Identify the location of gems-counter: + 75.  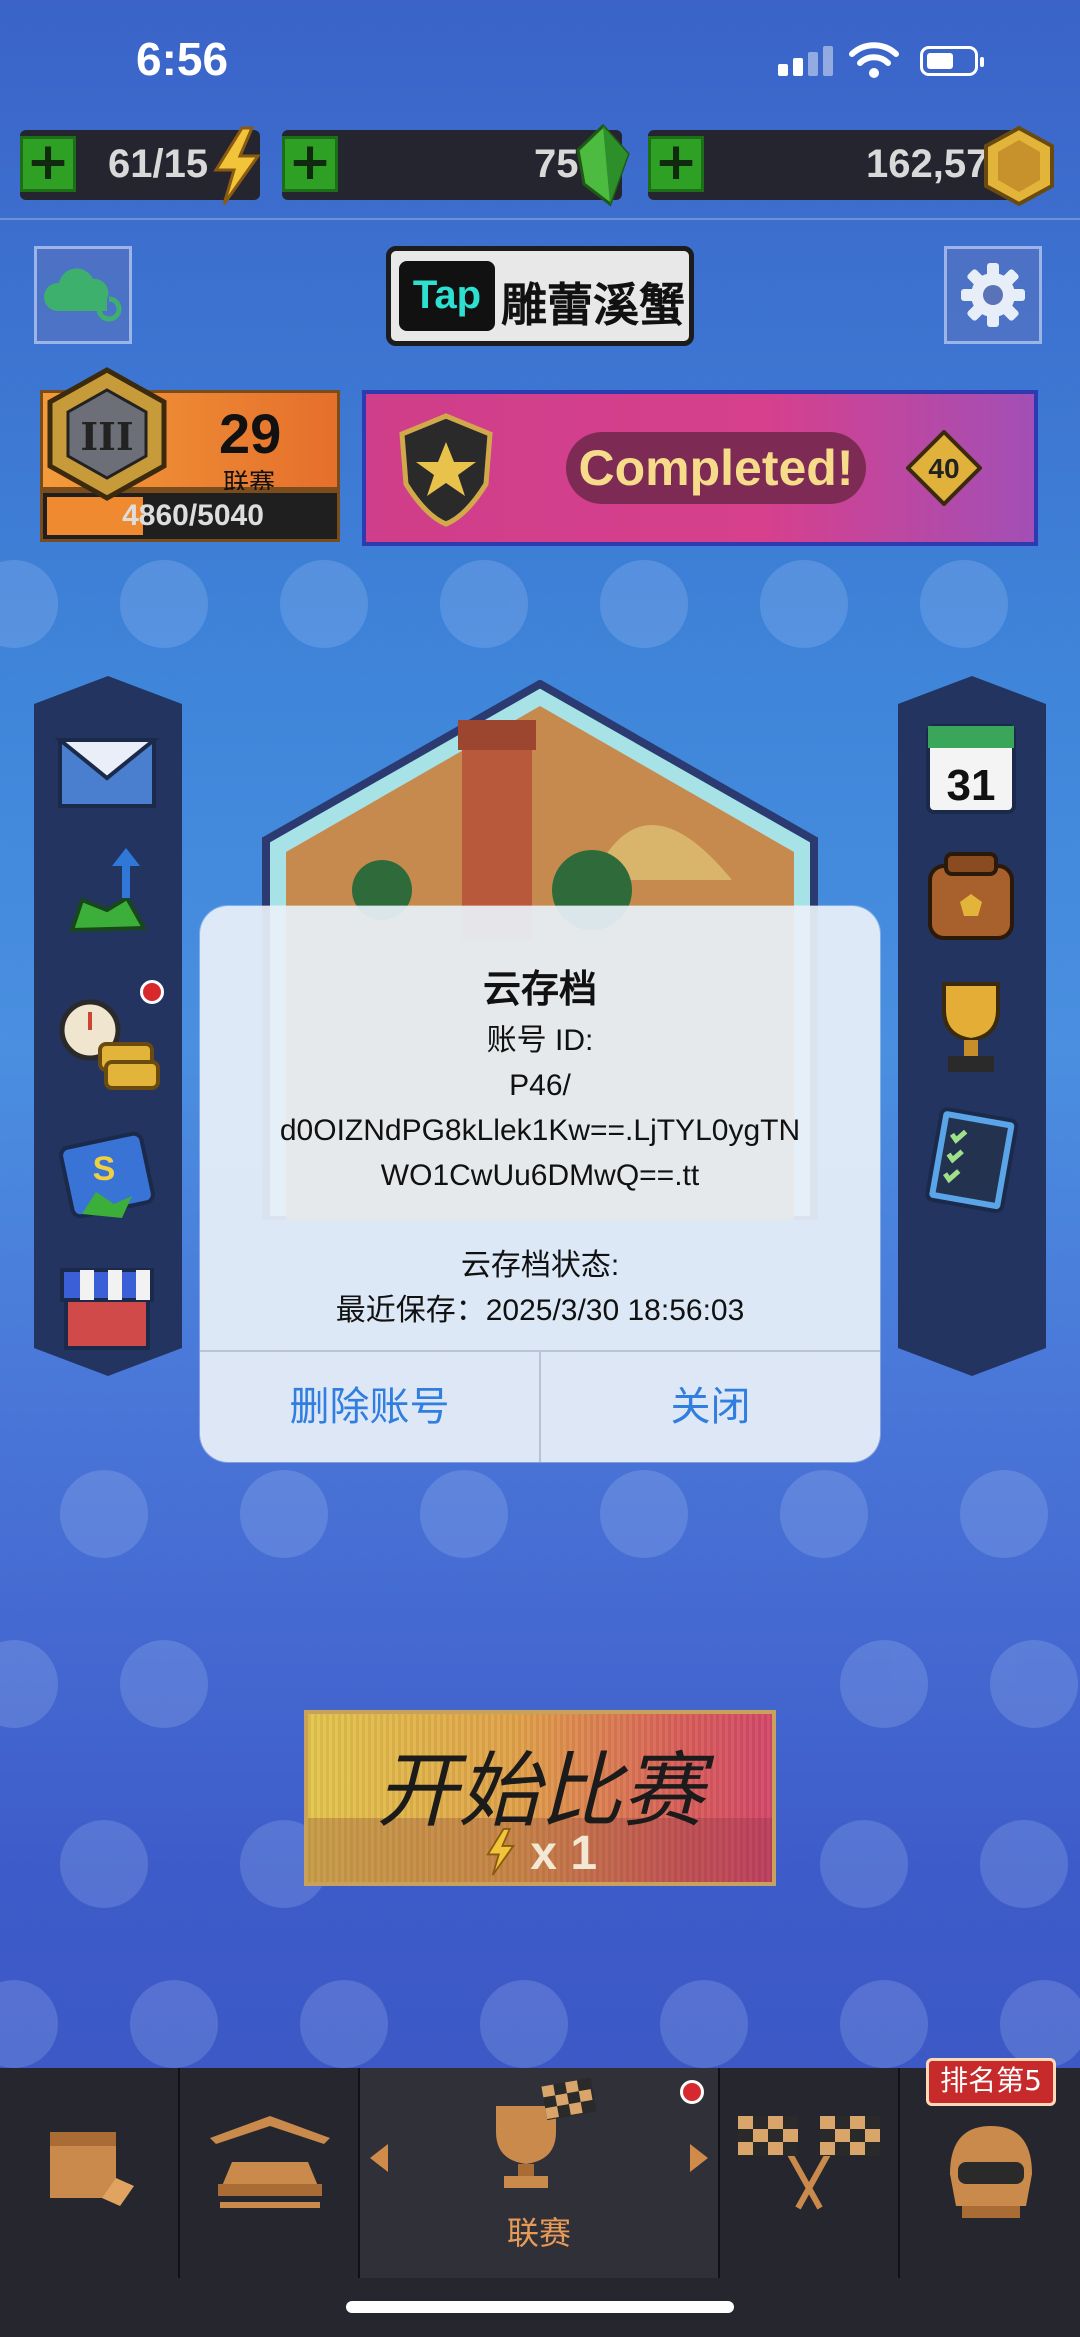
(456, 165).